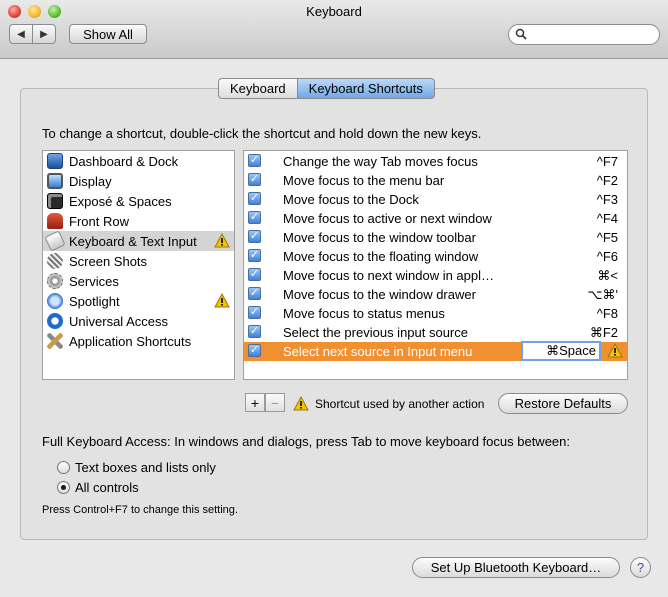  I want to click on shortcut-key: ⌥⌘', so click(603, 295).